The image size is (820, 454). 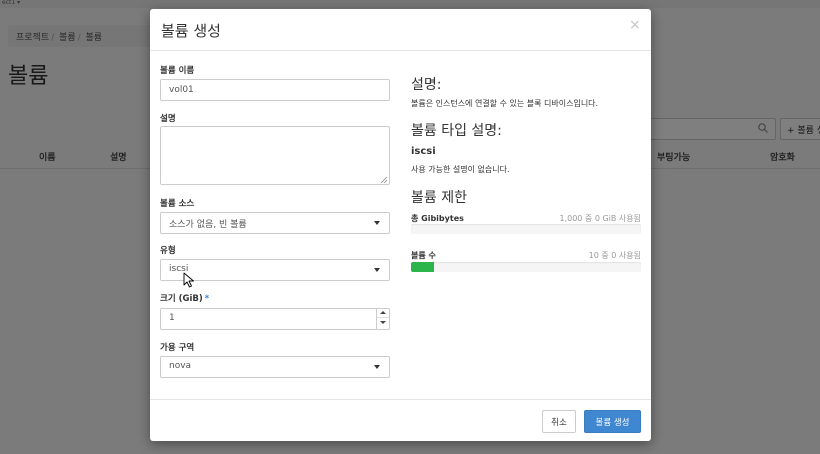 What do you see at coordinates (612, 421) in the screenshot?
I see `create-volume-submit-button: 볼륨 생성` at bounding box center [612, 421].